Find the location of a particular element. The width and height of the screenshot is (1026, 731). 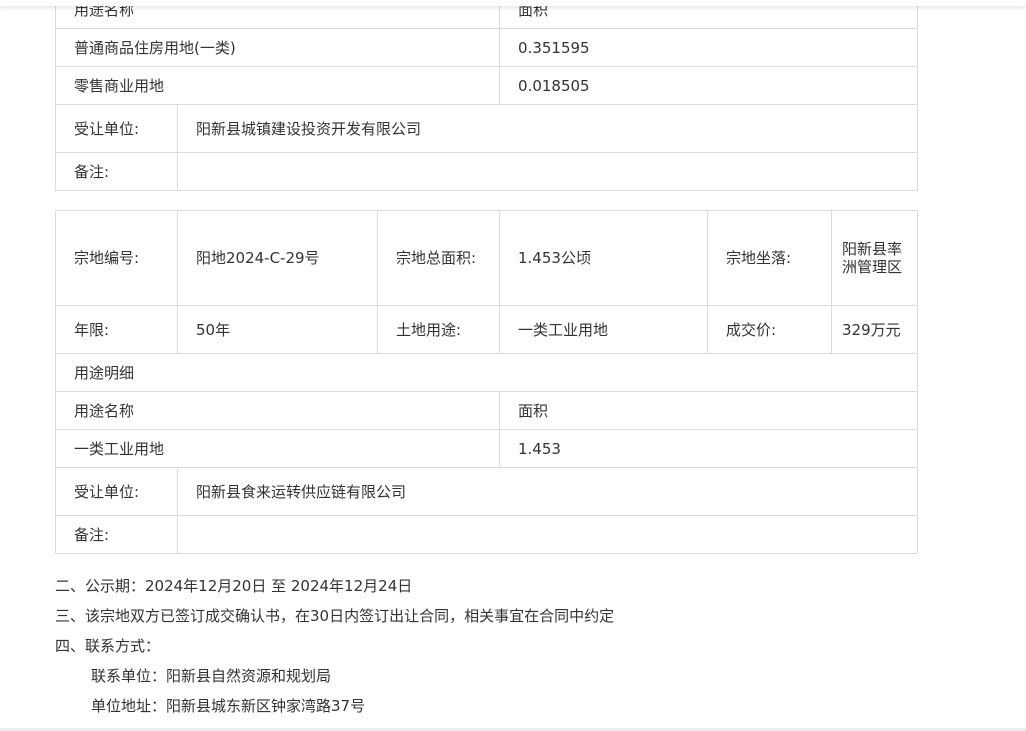

parcel-number-label: 宗地编号: is located at coordinates (116, 258).